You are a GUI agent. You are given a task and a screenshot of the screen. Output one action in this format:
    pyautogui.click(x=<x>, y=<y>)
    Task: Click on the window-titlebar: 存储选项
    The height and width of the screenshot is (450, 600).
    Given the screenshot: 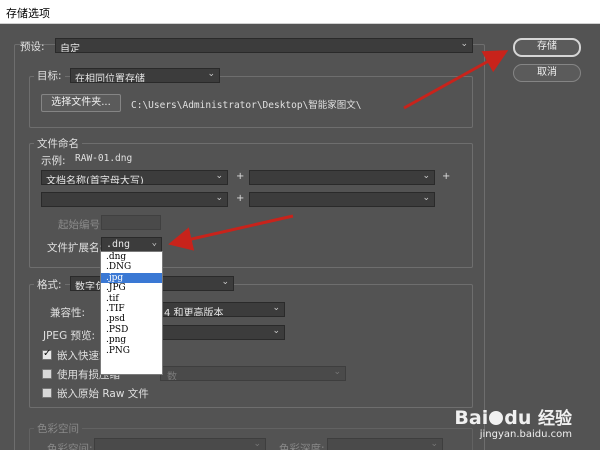 What is the action you would take?
    pyautogui.click(x=300, y=12)
    